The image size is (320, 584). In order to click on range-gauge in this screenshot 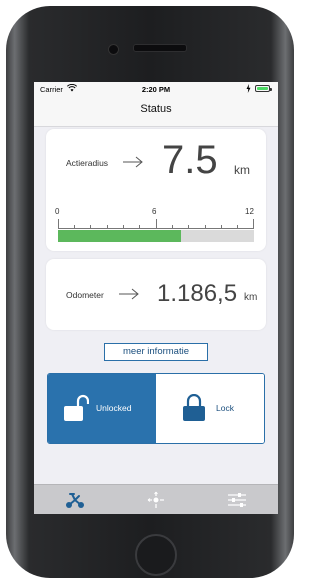, I will do `click(156, 236)`.